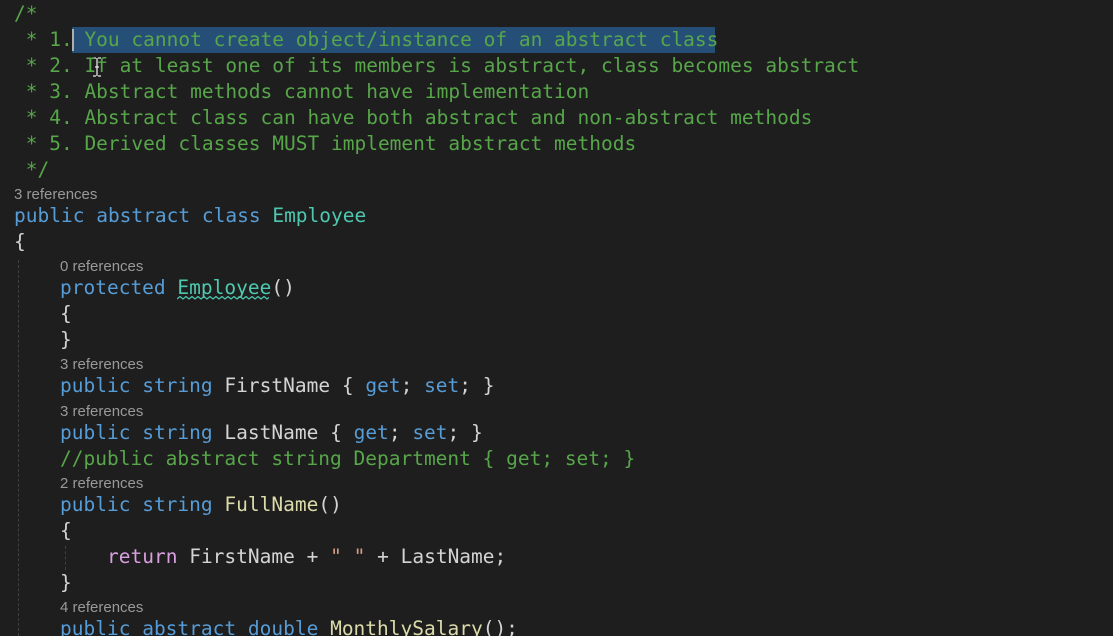  What do you see at coordinates (500, 626) in the screenshot?
I see `method-tail: ();` at bounding box center [500, 626].